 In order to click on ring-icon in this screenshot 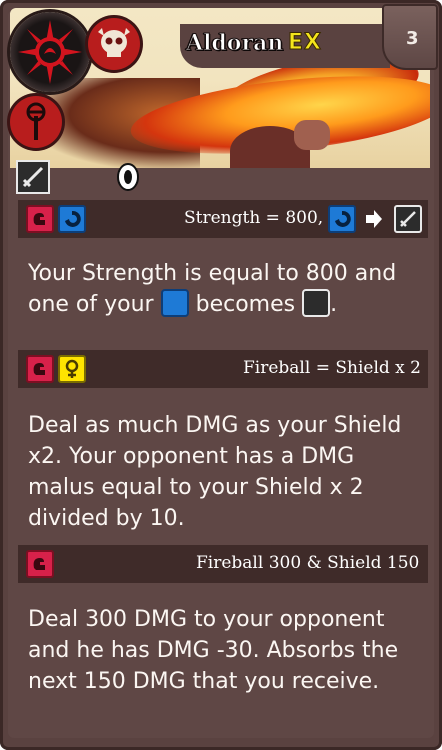, I will do `click(128, 177)`.